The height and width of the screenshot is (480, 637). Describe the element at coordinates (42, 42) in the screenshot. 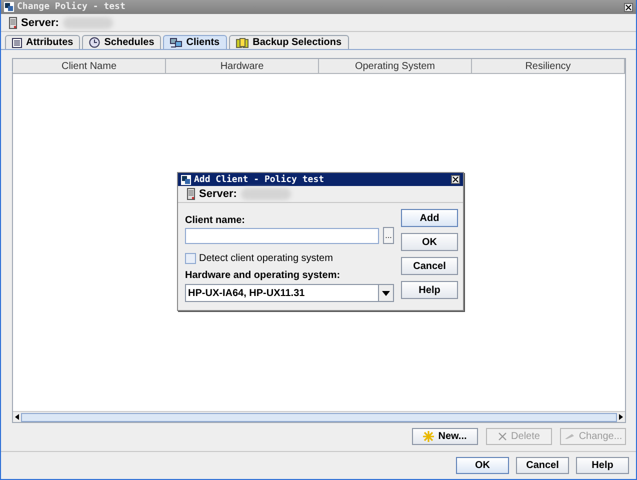

I see `tab: Attributes` at that location.